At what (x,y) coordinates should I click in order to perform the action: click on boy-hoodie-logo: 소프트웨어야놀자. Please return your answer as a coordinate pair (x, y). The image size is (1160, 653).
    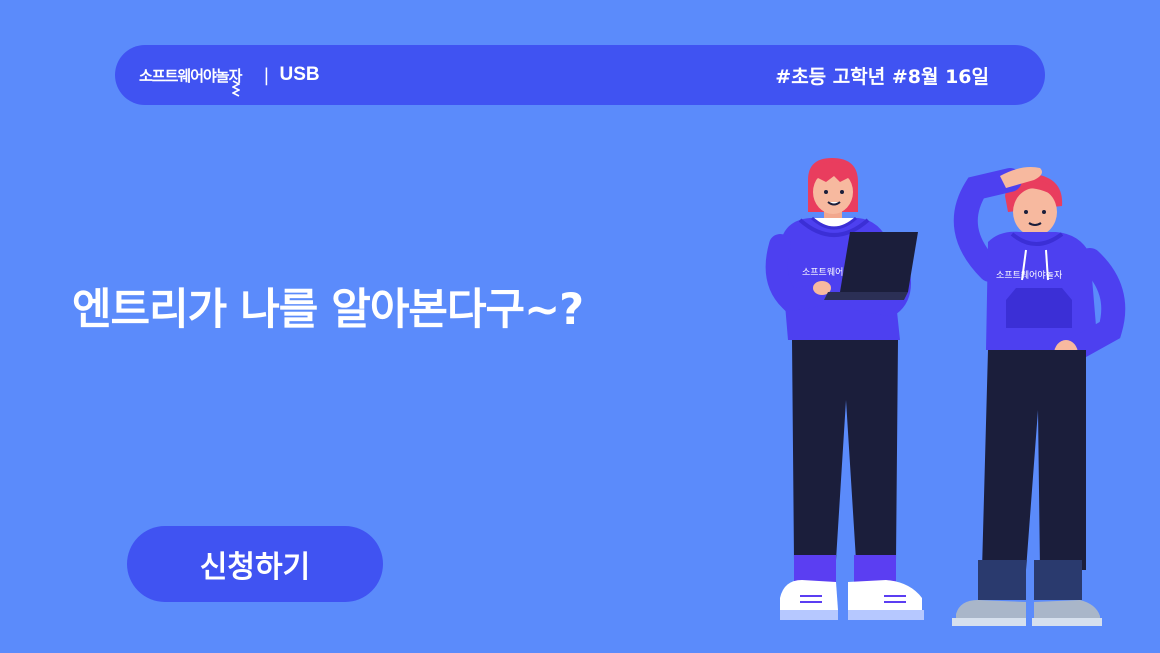
    Looking at the image, I should click on (1029, 275).